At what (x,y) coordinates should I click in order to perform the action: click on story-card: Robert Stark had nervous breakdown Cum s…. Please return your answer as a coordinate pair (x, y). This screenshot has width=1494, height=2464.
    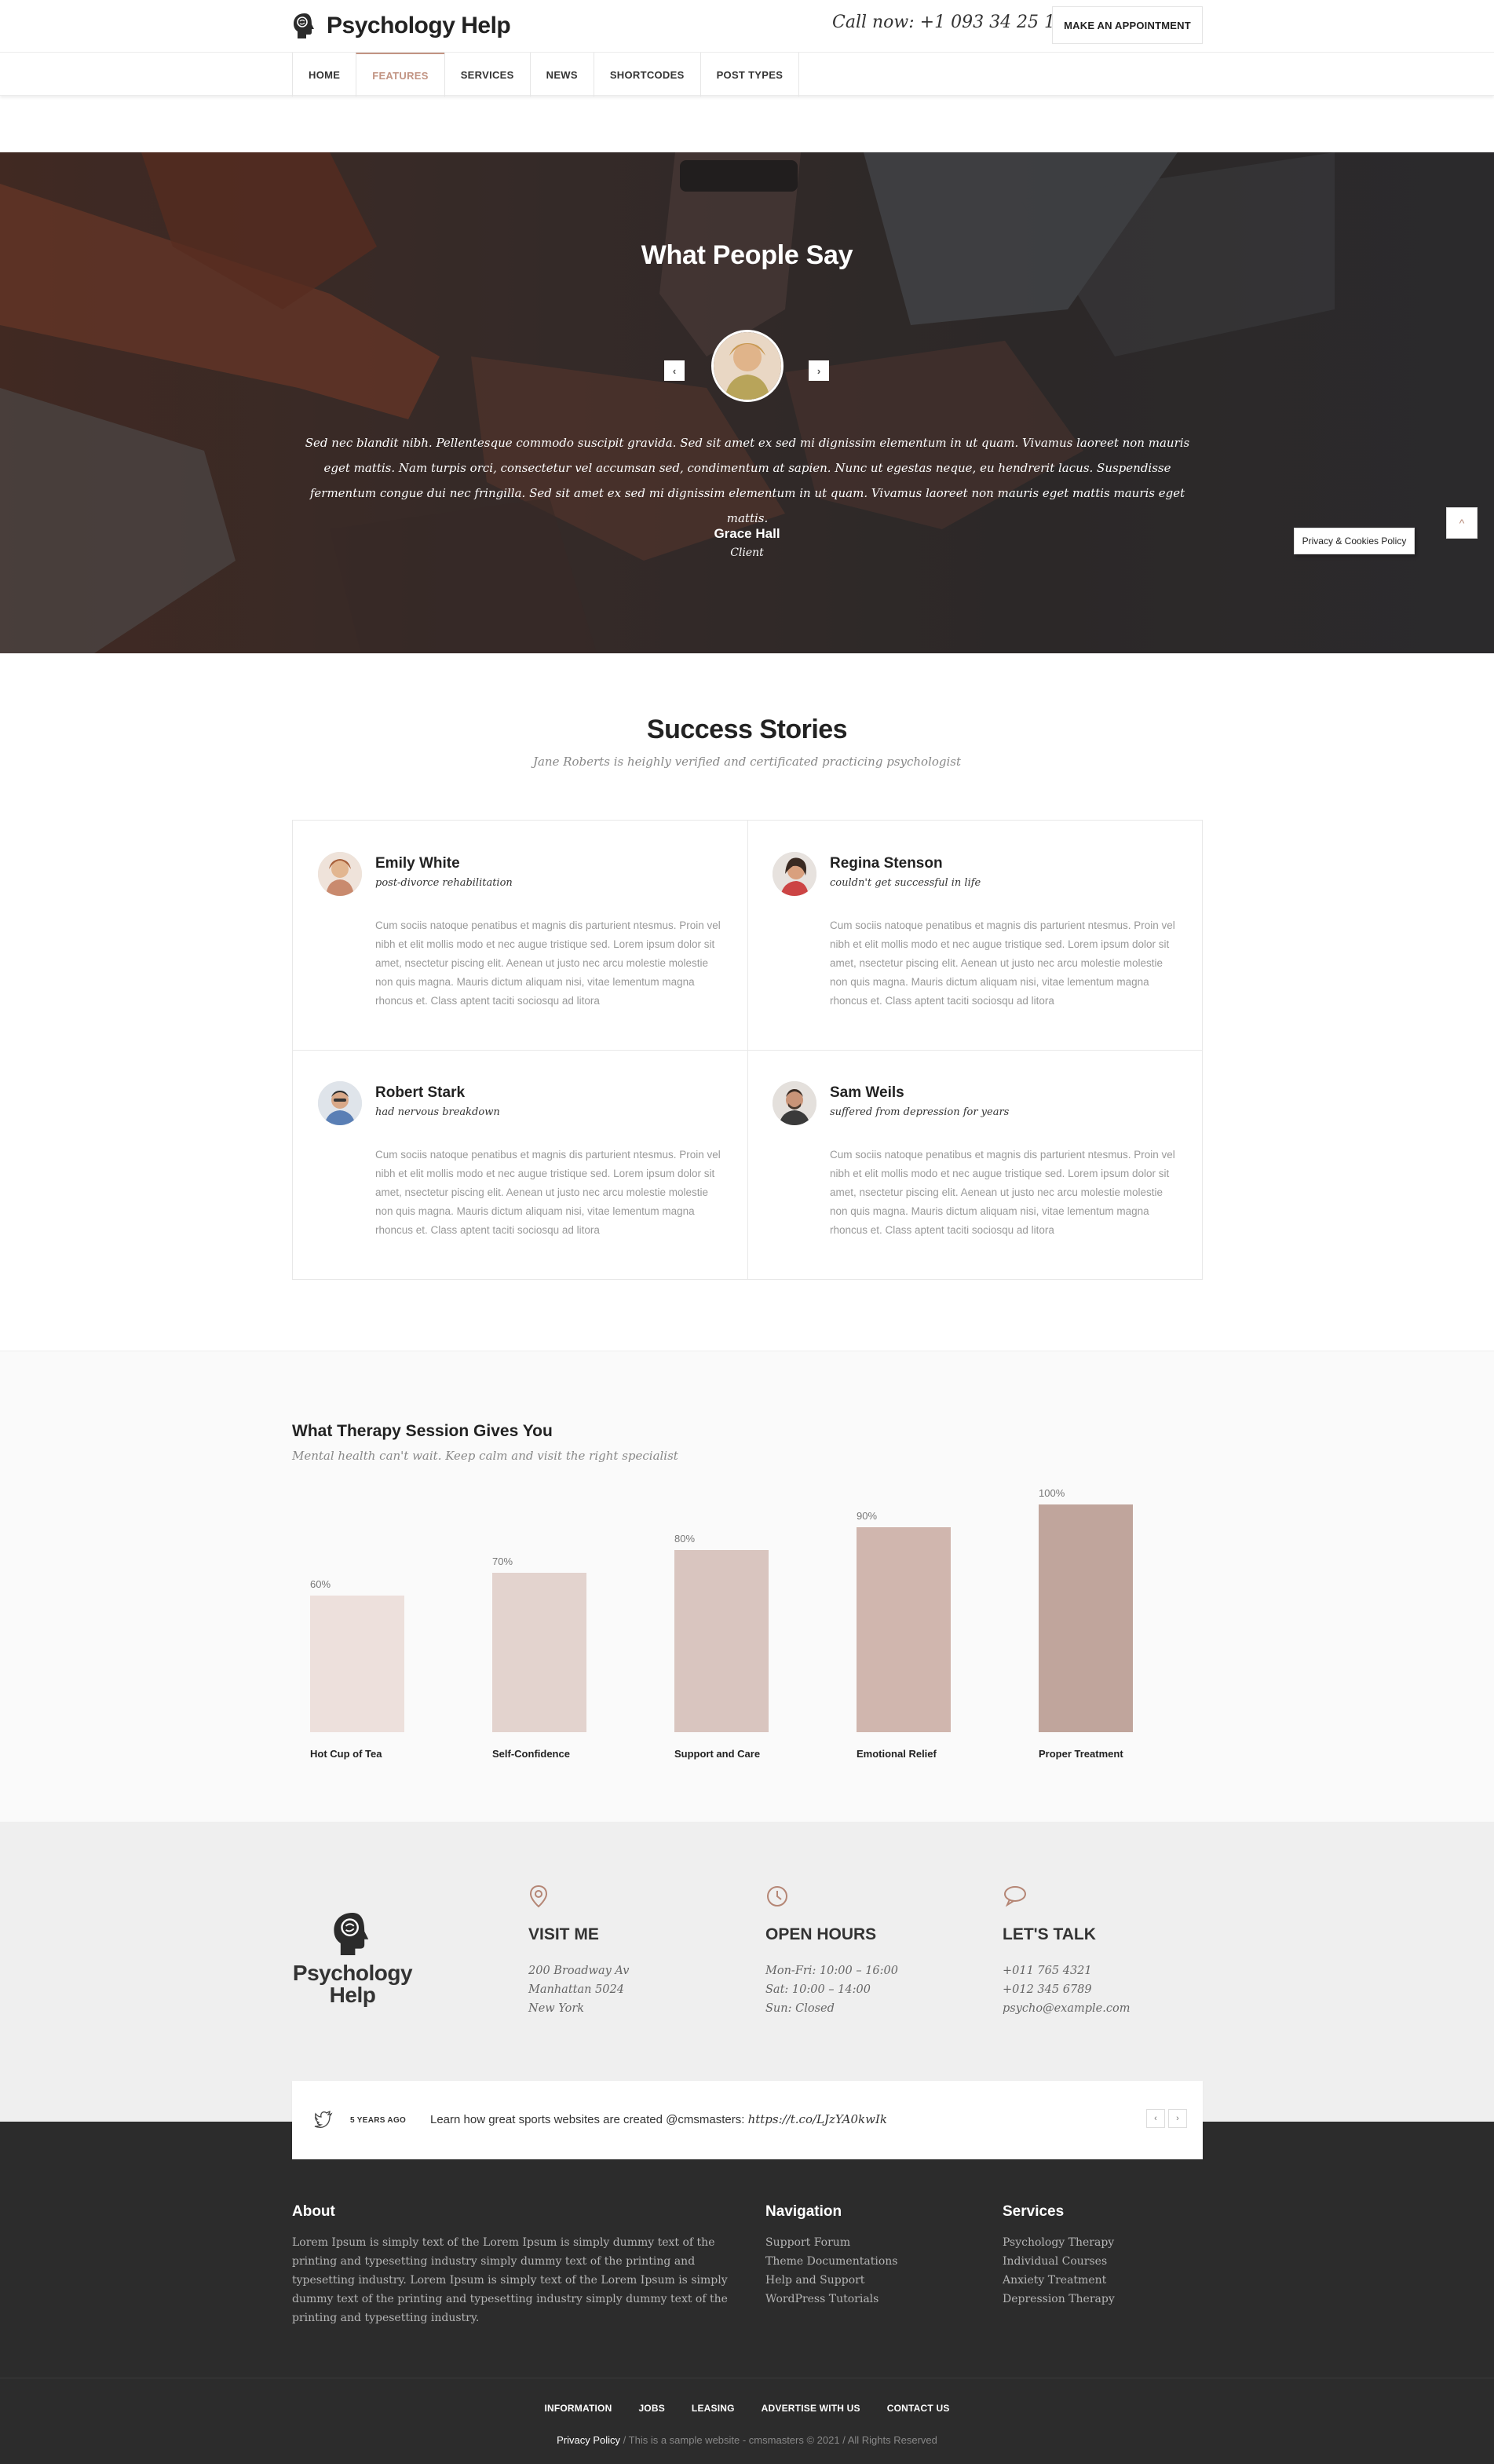
    Looking at the image, I should click on (520, 1164).